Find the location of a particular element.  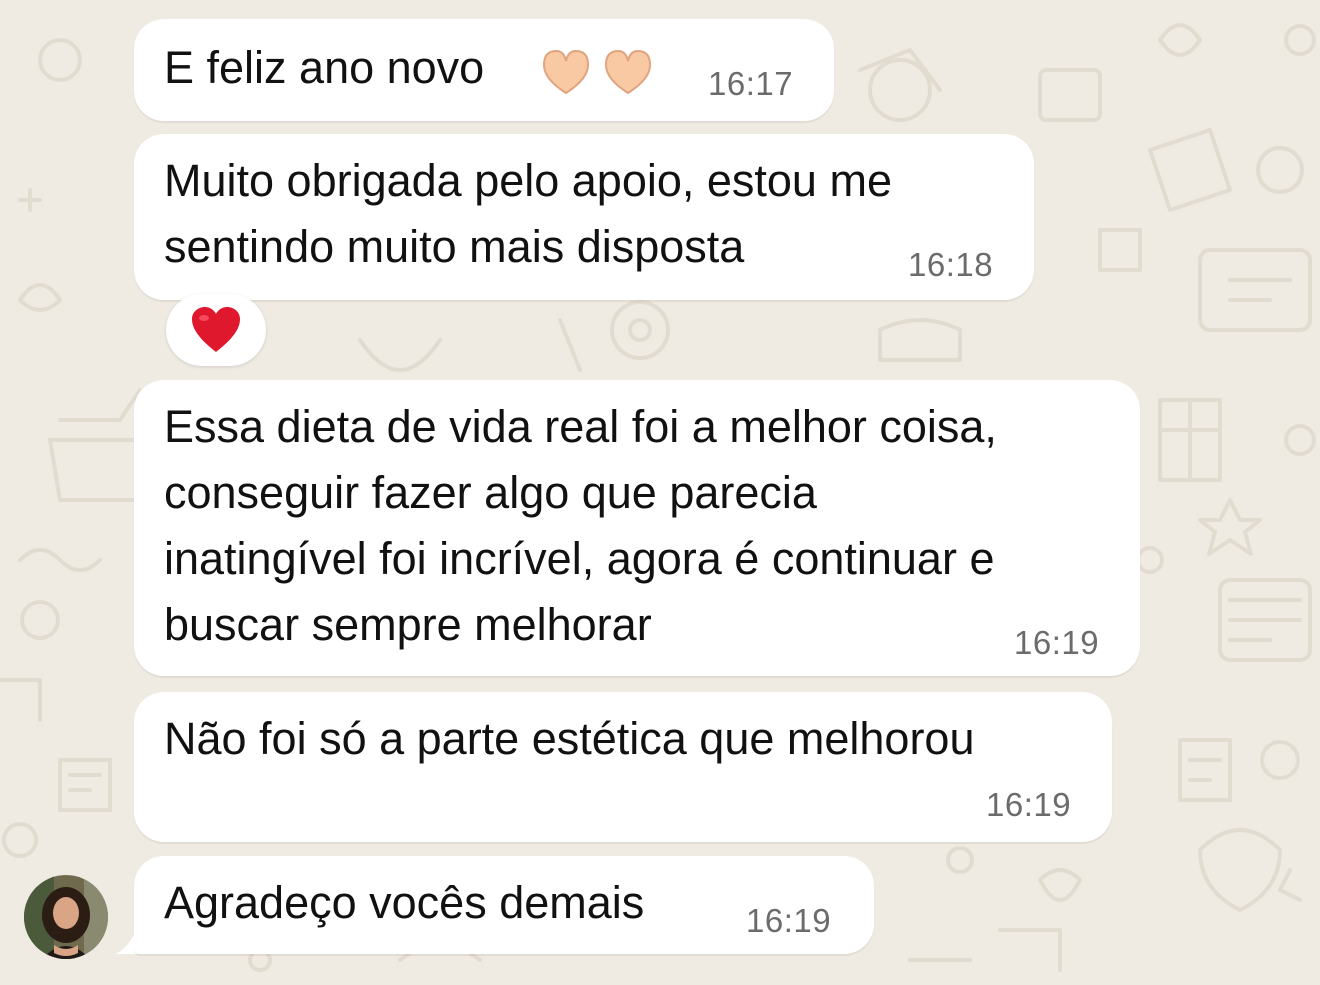

message-time: 16:18 is located at coordinates (951, 264).